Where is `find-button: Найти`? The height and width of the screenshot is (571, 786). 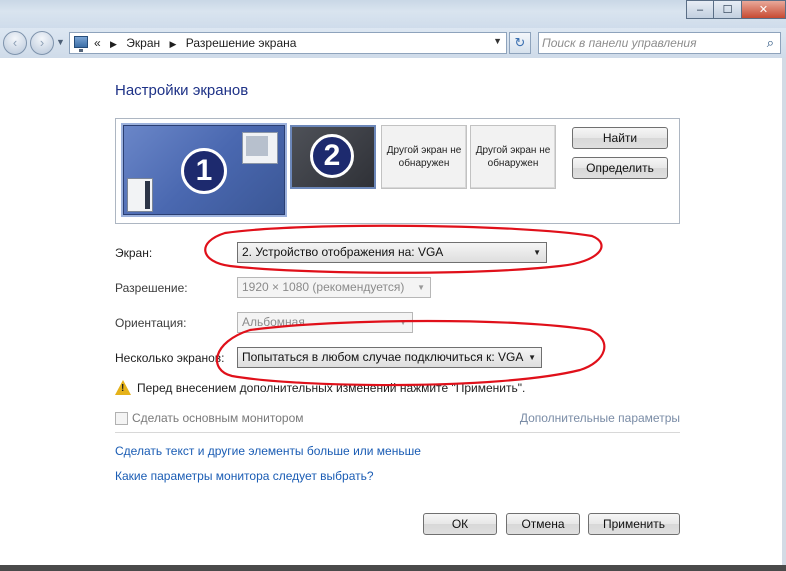 find-button: Найти is located at coordinates (620, 138).